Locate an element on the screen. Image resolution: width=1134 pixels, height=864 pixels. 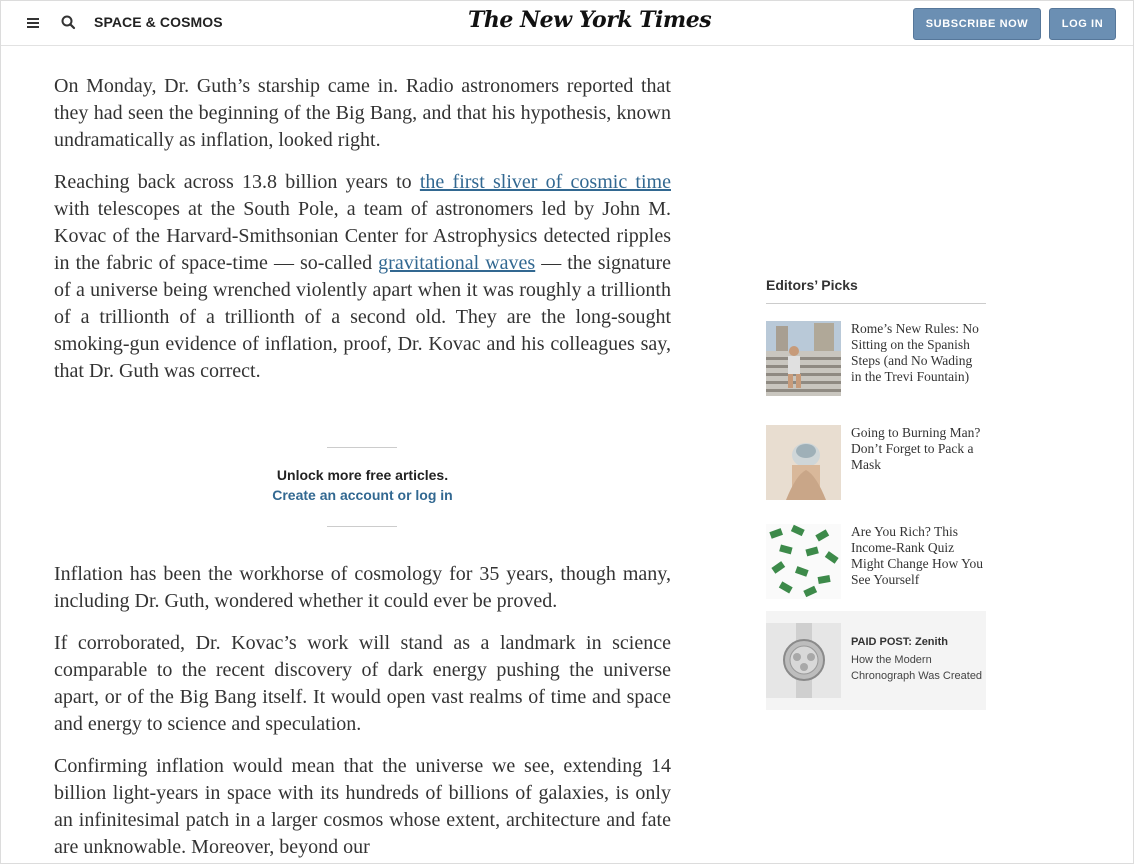
cosmic-time-link: the first sliver of cosmic time is located at coordinates (545, 182).